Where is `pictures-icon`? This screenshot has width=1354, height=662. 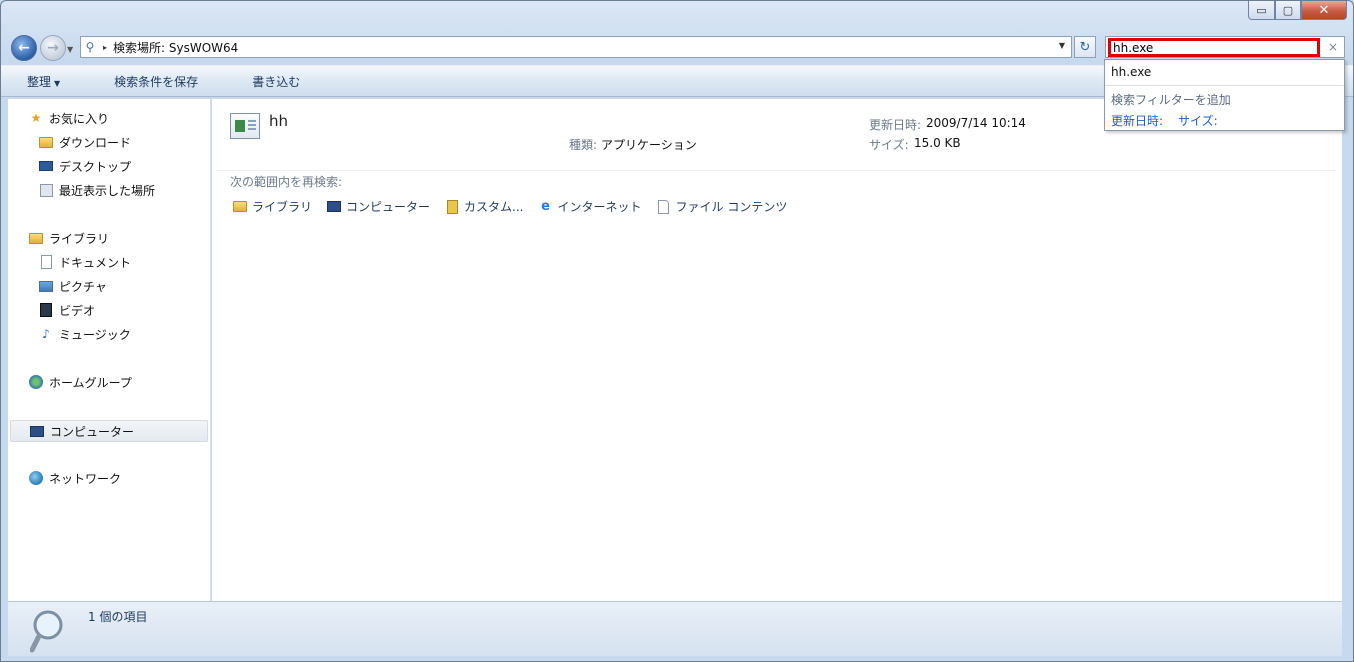
pictures-icon is located at coordinates (46, 286).